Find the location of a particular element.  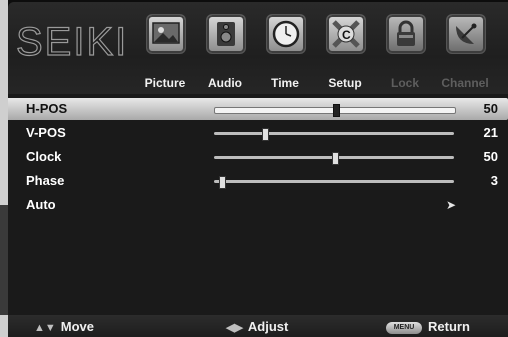

setting-row-auto: Auto ➤ is located at coordinates (258, 205).